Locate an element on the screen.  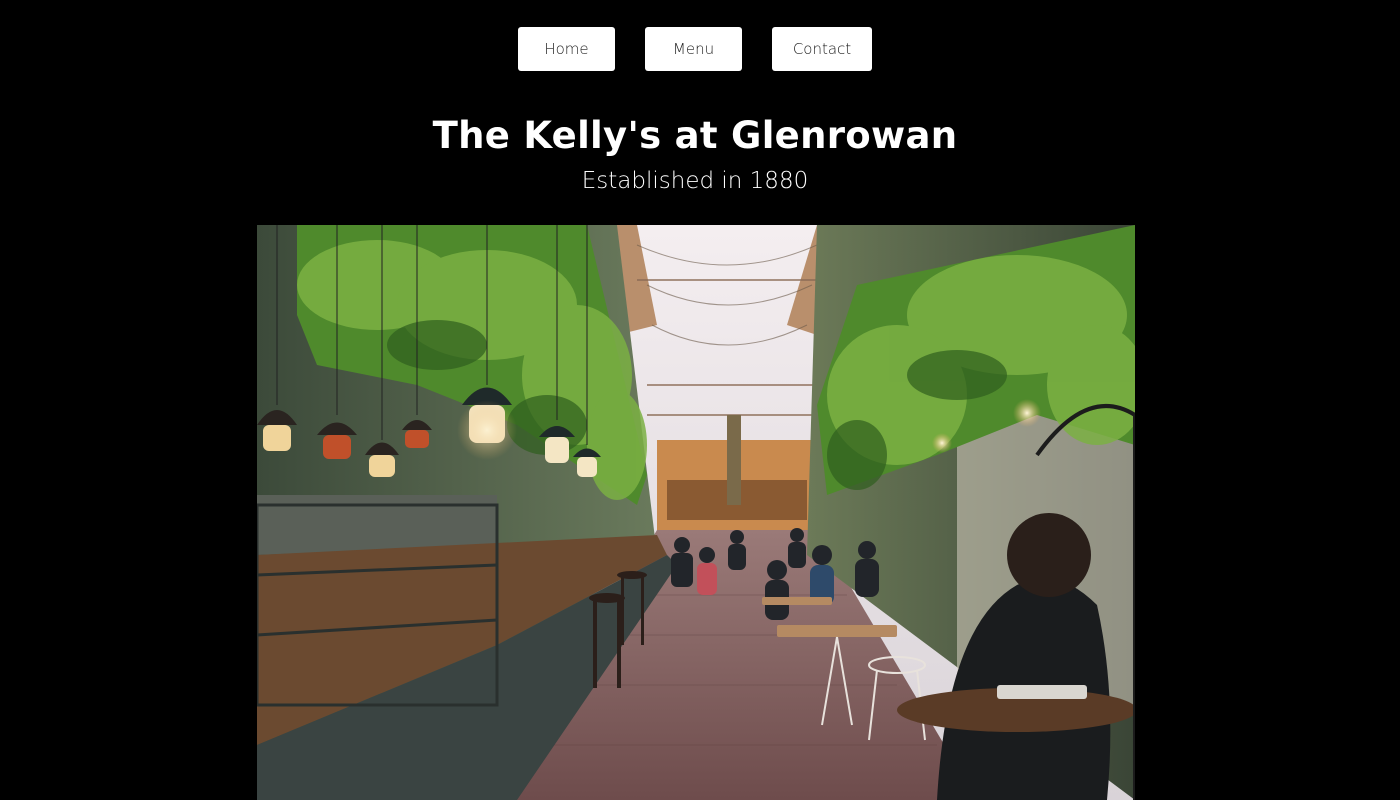
home-button: Home is located at coordinates (566, 49).